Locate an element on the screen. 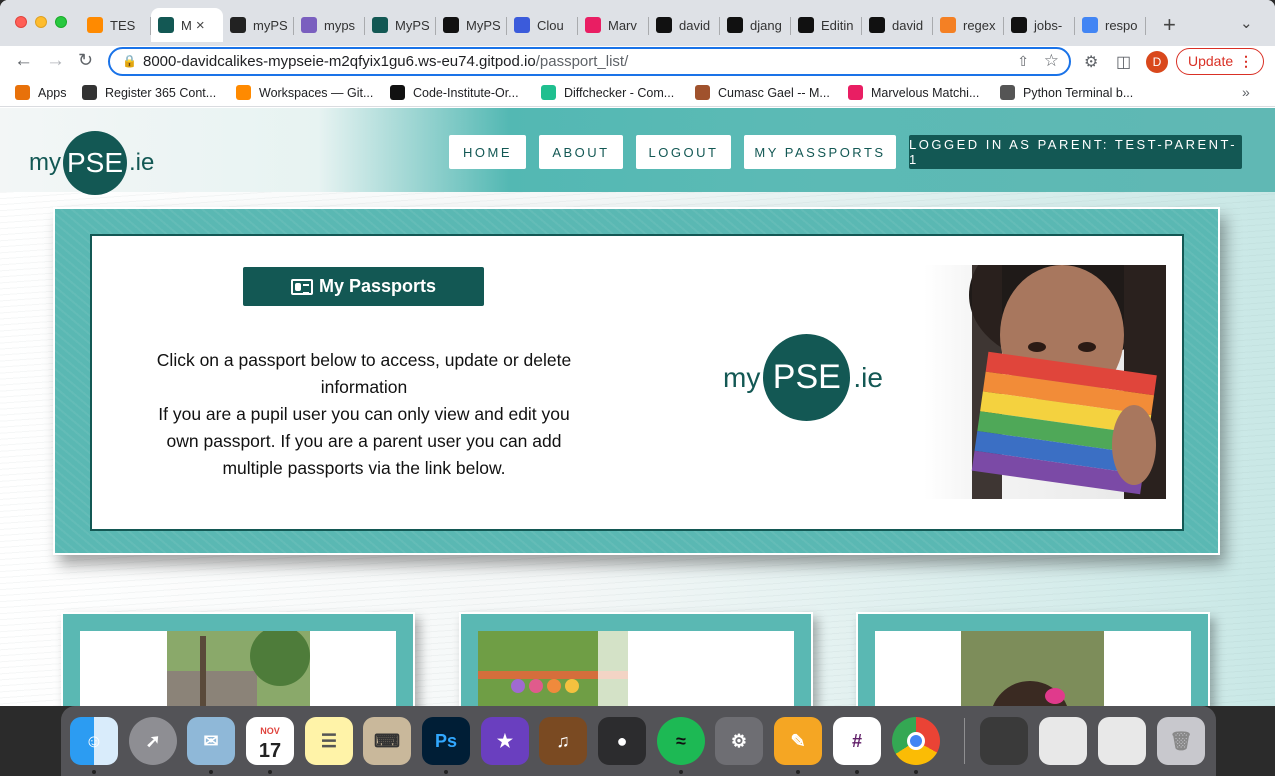  browser-tab: TES is located at coordinates (115, 25).